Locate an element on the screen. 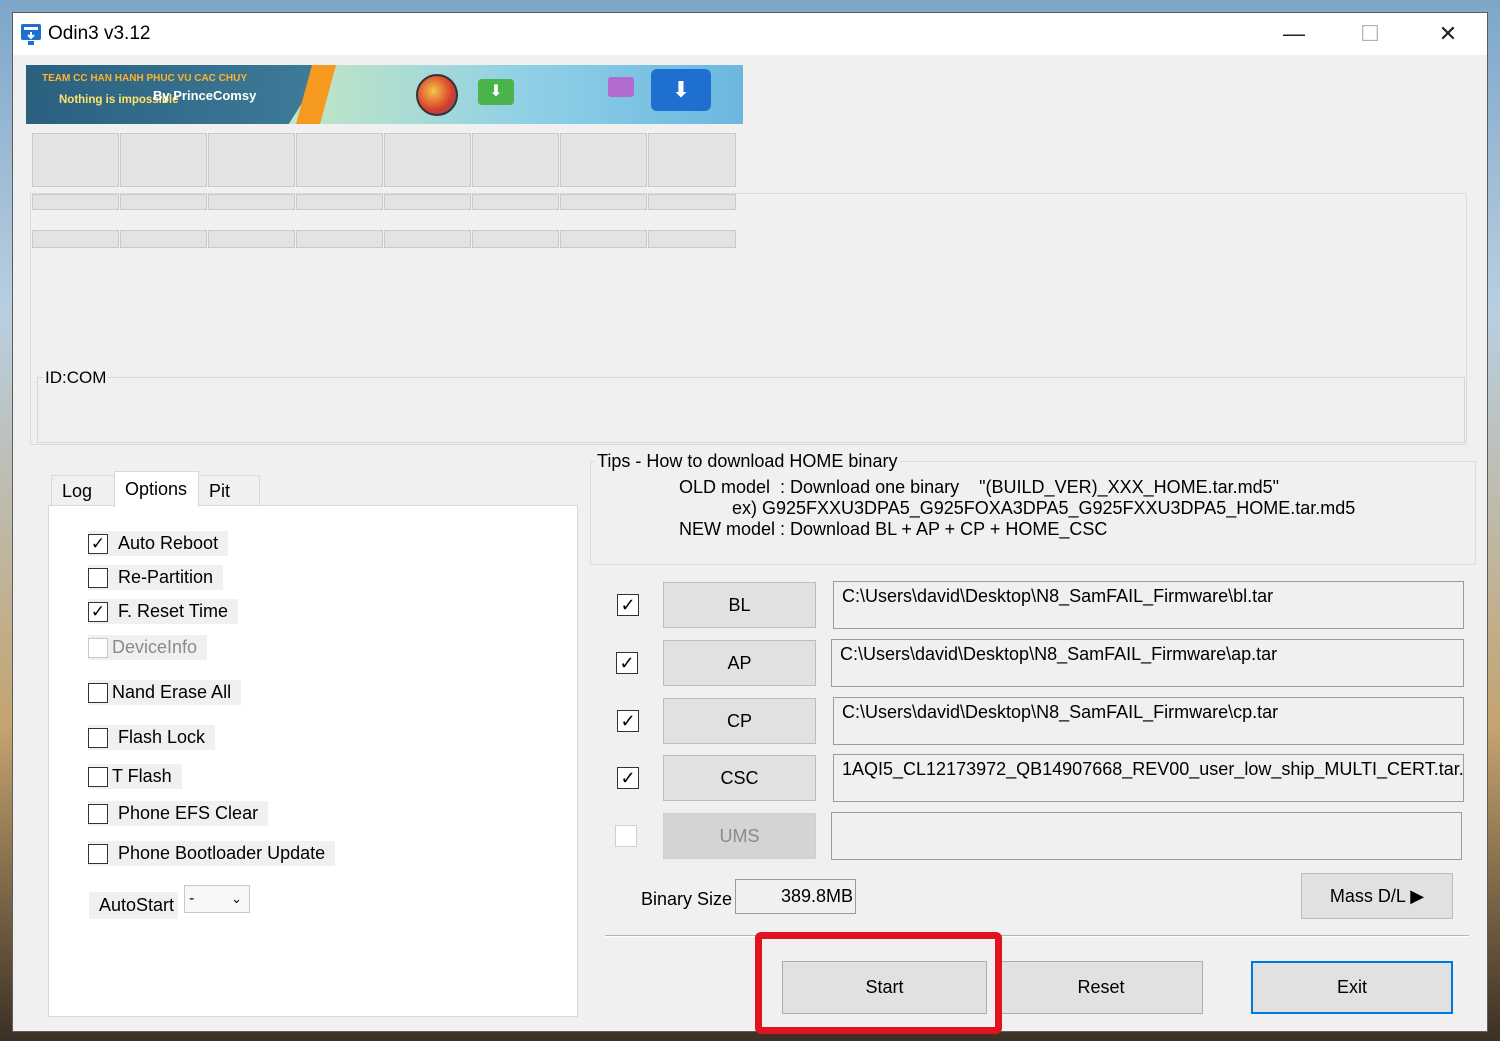  option-nand-erase-all: Nand Erase All is located at coordinates (165, 692).